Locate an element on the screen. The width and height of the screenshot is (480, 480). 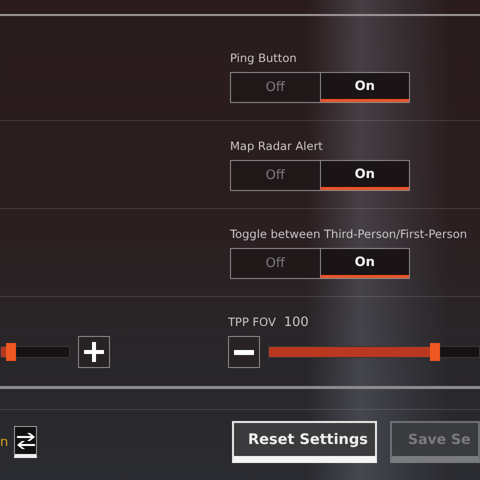
setting-label: Map Radar Alert is located at coordinates (276, 146).